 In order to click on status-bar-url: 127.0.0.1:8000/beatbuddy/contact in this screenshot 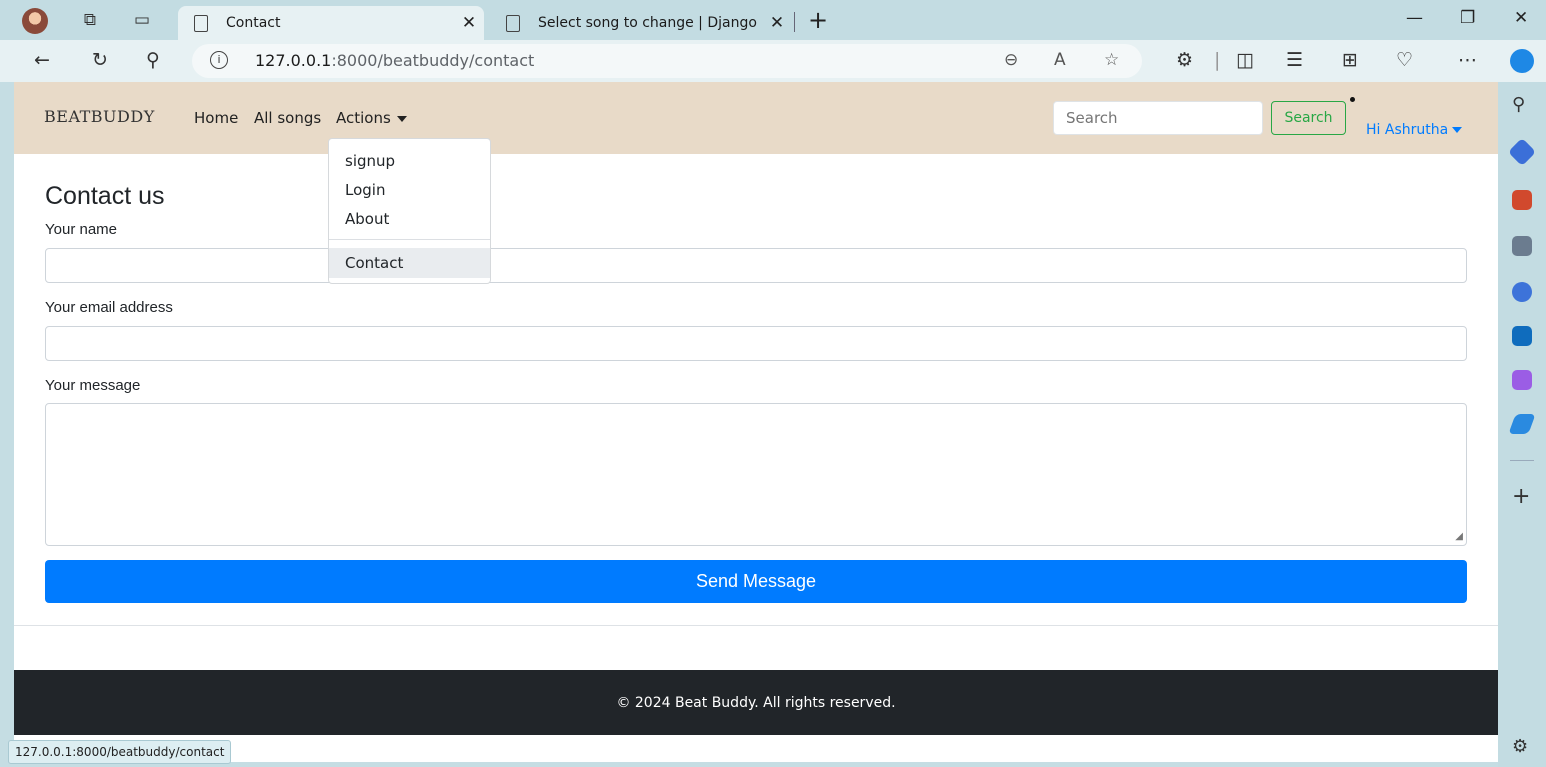, I will do `click(120, 752)`.